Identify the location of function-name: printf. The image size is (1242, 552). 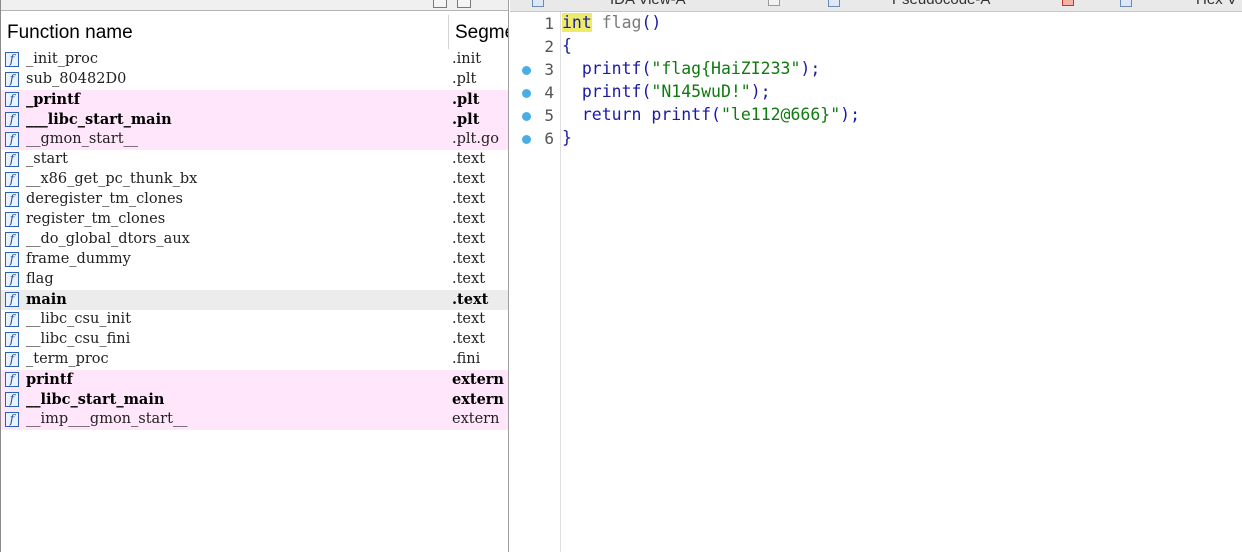
(49, 379).